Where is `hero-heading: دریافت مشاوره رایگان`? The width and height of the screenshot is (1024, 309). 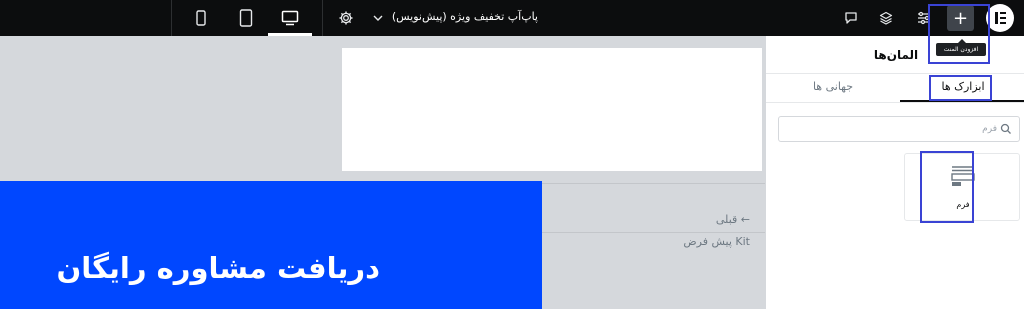
hero-heading: دریافت مشاوره رایگان is located at coordinates (218, 268).